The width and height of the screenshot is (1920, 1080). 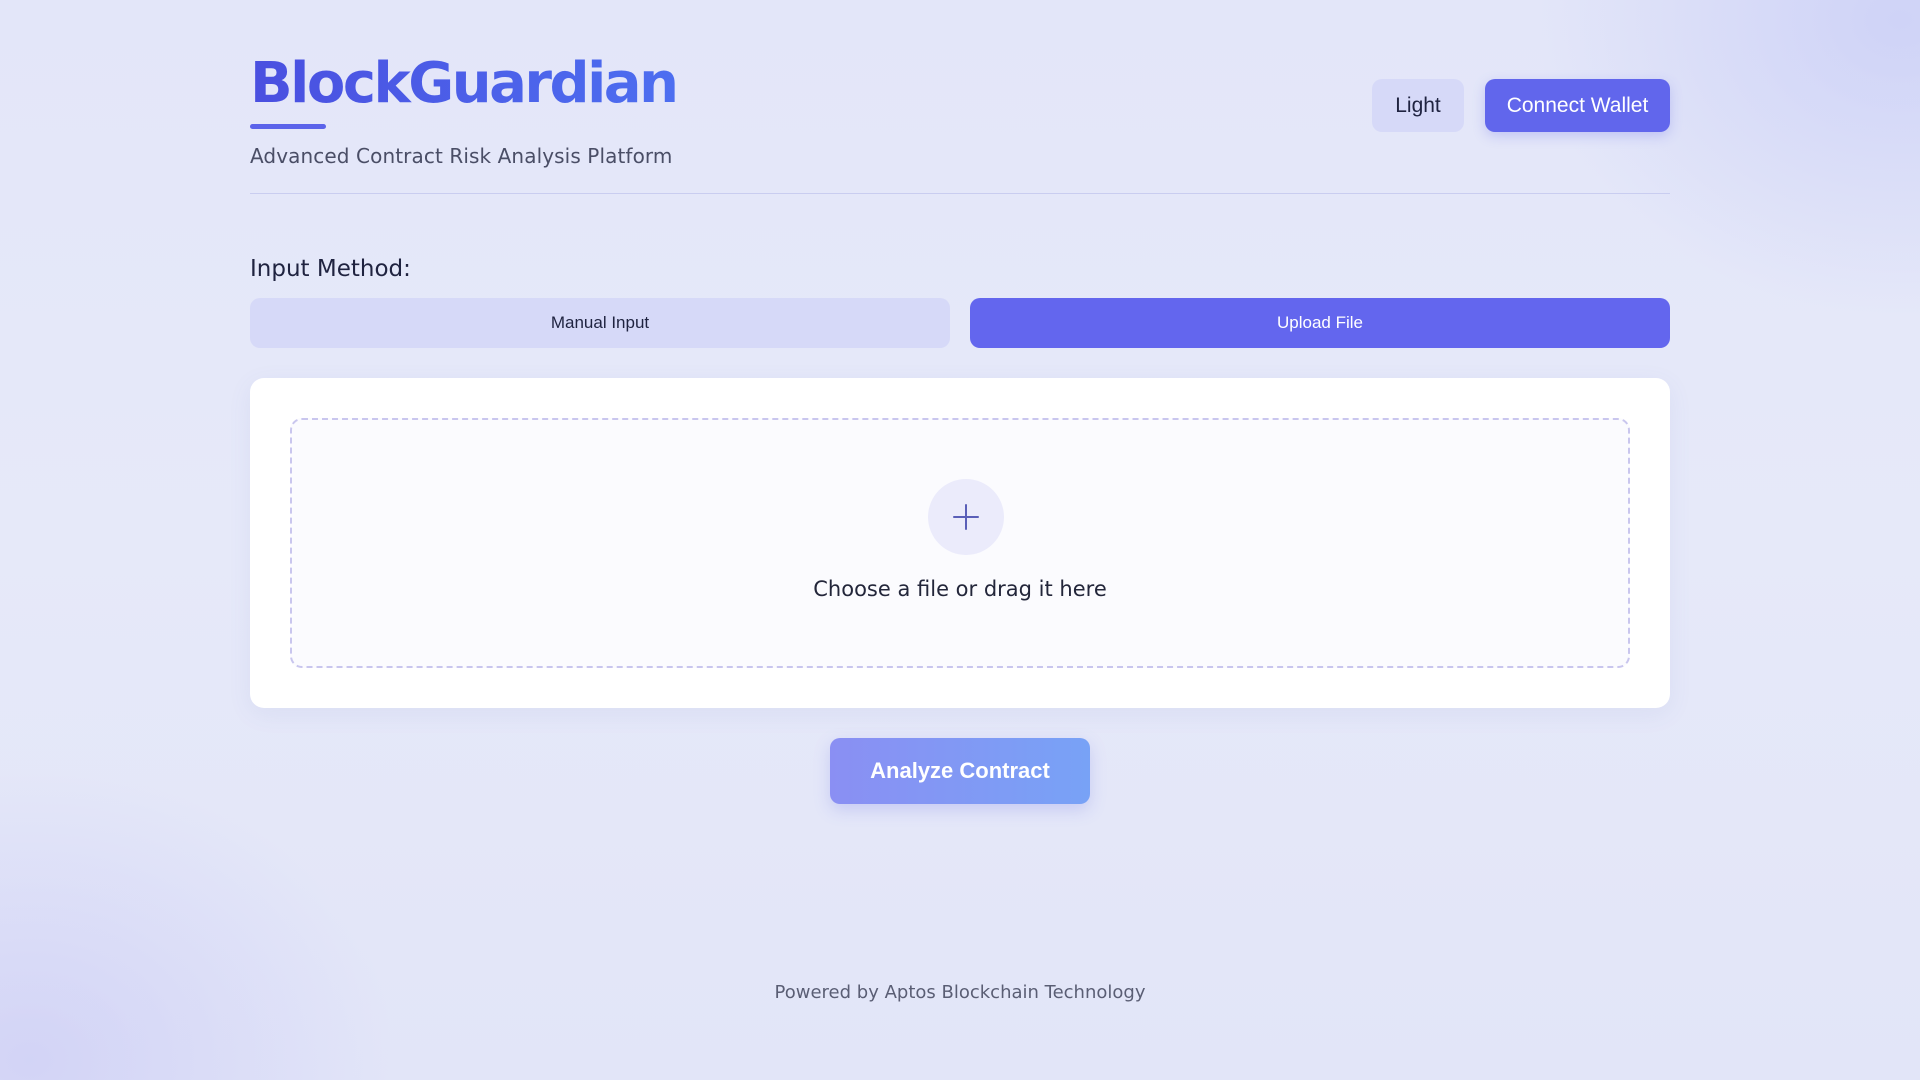 I want to click on input-method-label: Input Method:, so click(x=330, y=269).